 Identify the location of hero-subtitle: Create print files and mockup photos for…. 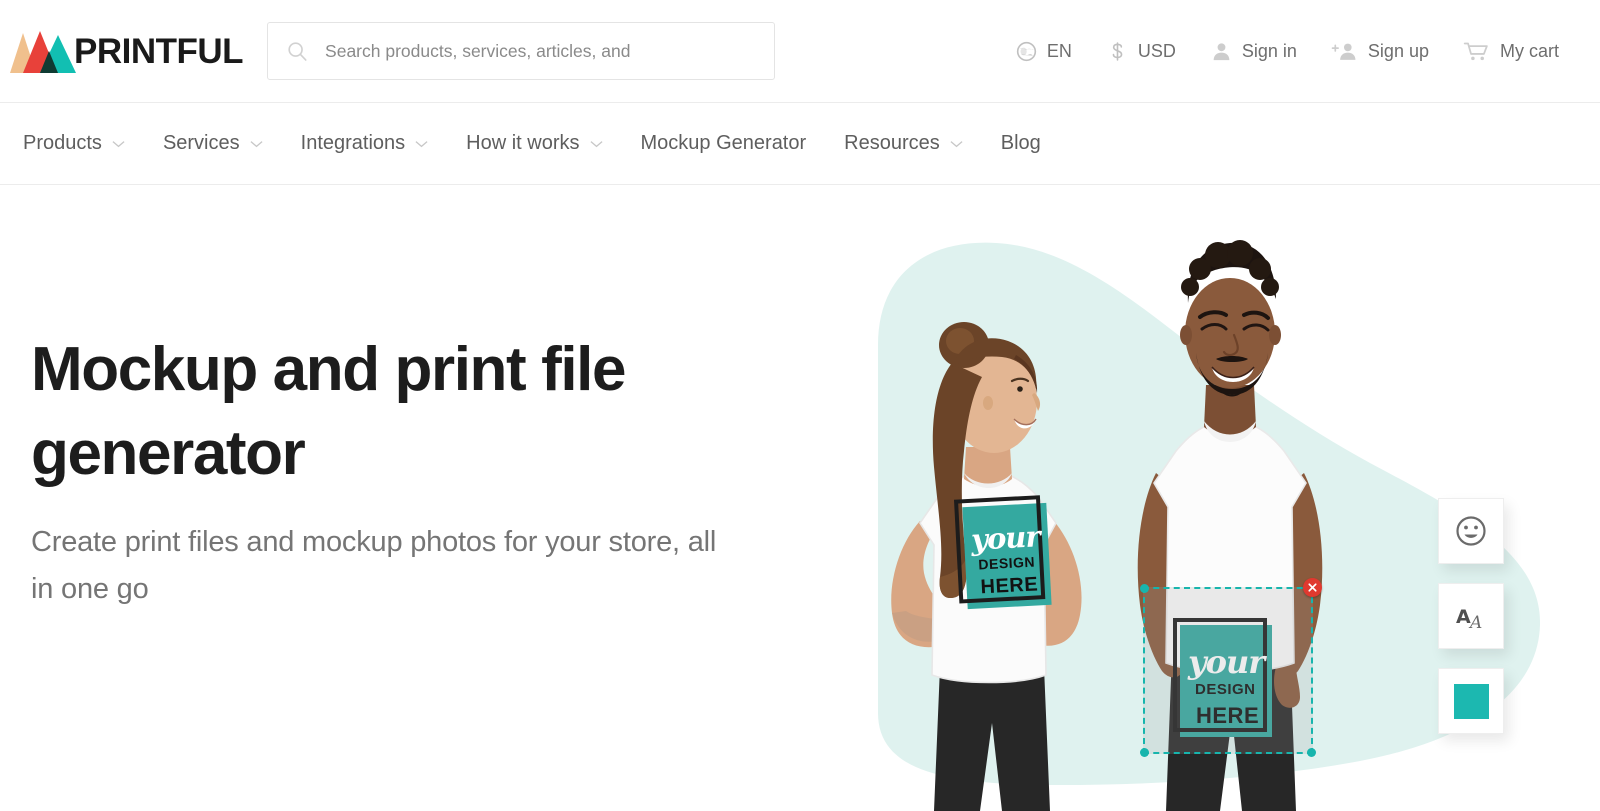
(374, 566).